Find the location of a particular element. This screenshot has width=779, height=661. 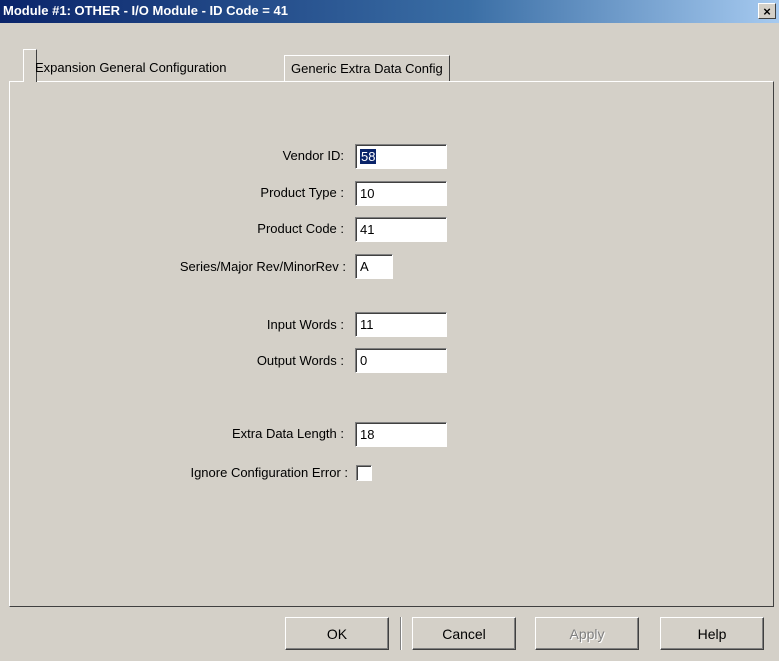

cancel-button: Cancel is located at coordinates (464, 633).